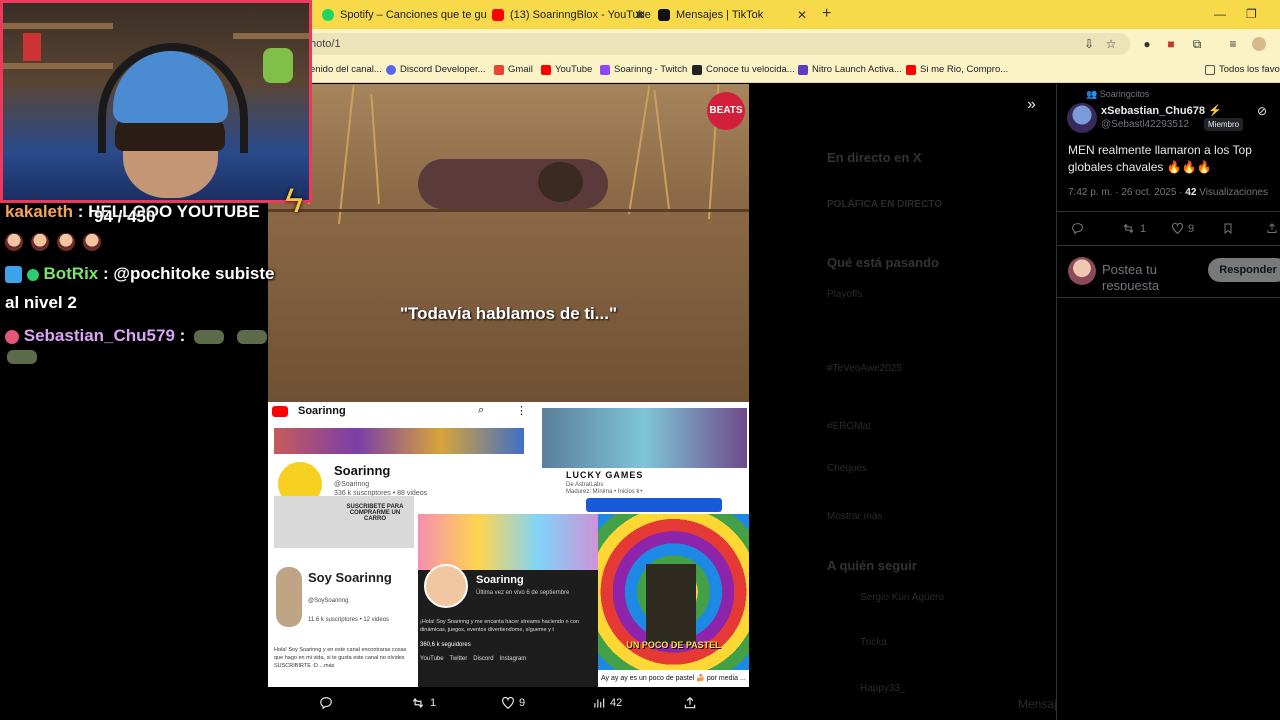 The height and width of the screenshot is (720, 1280). I want to click on bookmark-item: Gmail, so click(513, 69).